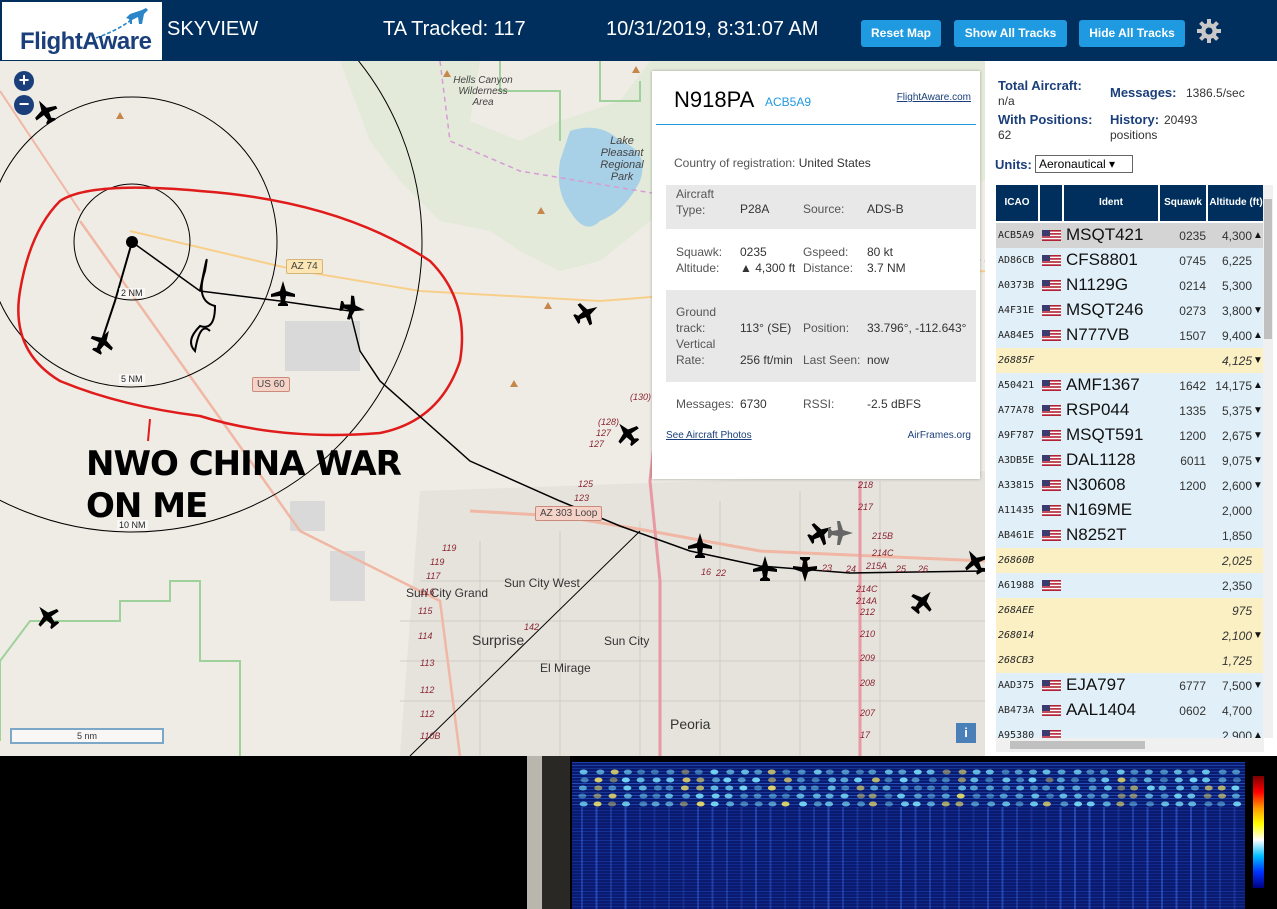 The height and width of the screenshot is (909, 1277). Describe the element at coordinates (87, 736) in the screenshot. I see `map-scale-bar: 5 nm` at that location.